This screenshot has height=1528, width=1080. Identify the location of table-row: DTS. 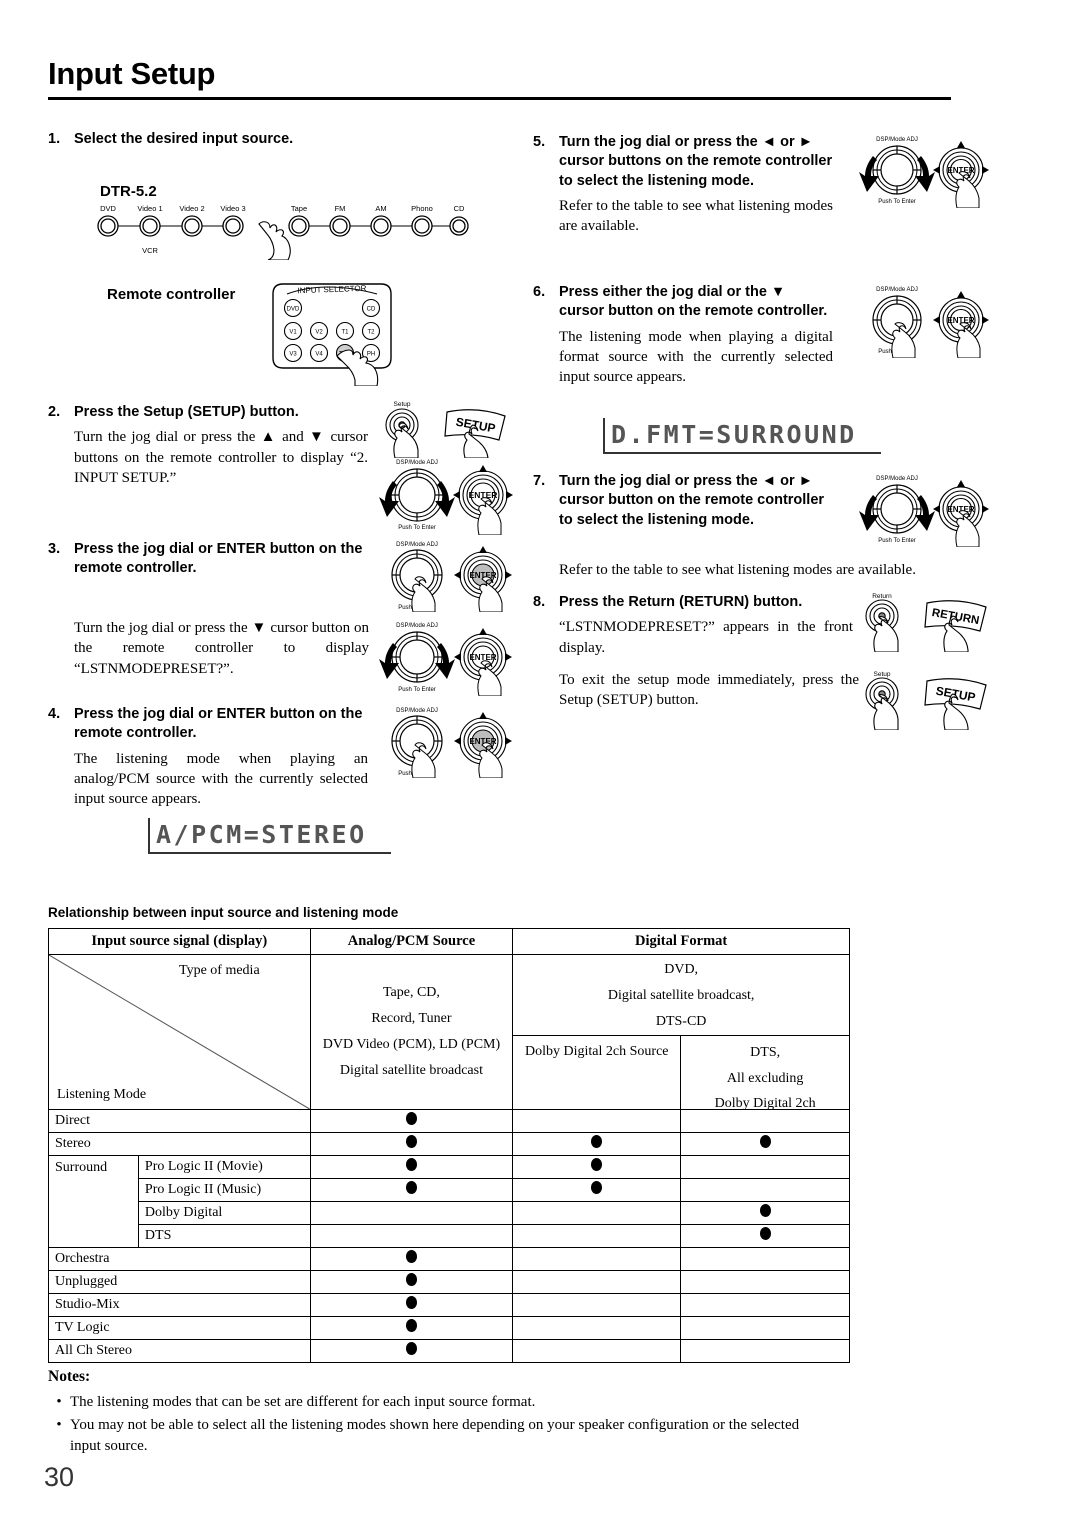
(449, 1236).